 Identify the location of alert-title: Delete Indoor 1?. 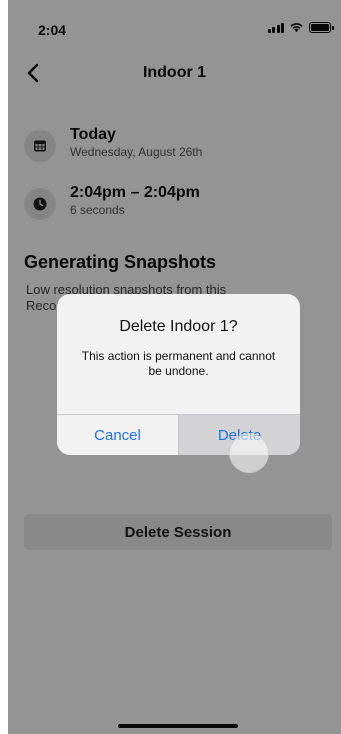
(178, 326).